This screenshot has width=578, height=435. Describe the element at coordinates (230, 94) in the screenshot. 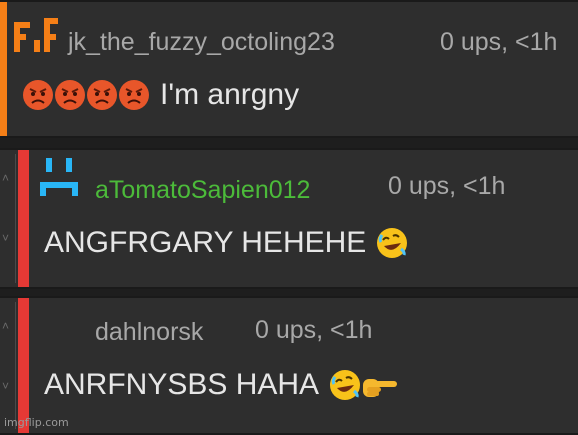

I see `comment-text: I'm anrgny` at that location.